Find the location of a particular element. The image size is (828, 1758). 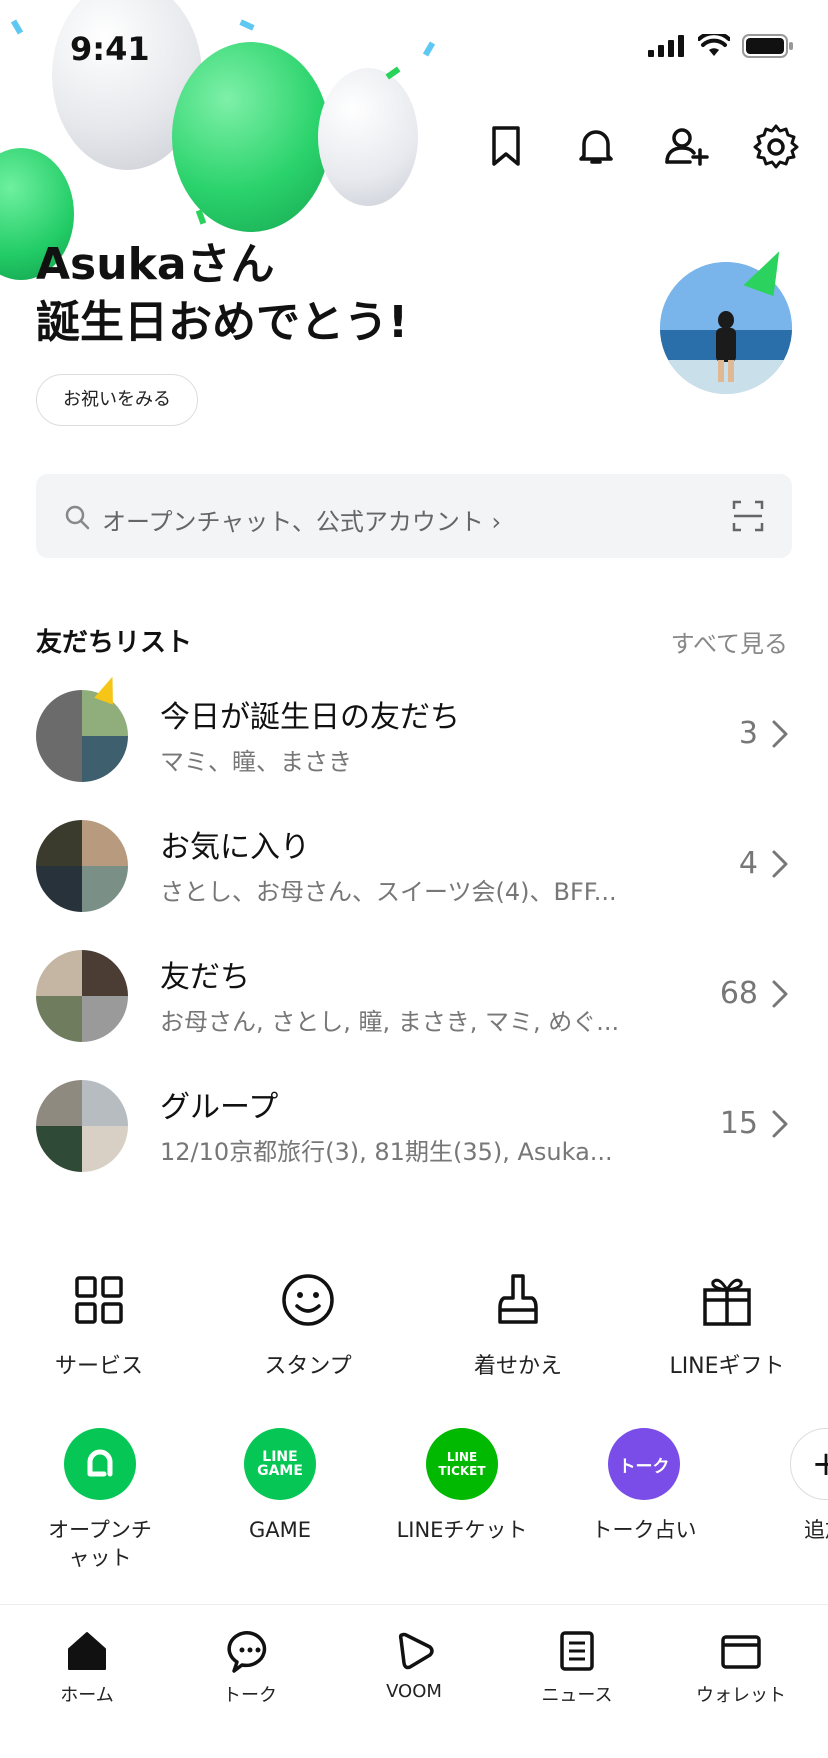

greeting-message: 誕生日おめでとう! is located at coordinates (222, 322).